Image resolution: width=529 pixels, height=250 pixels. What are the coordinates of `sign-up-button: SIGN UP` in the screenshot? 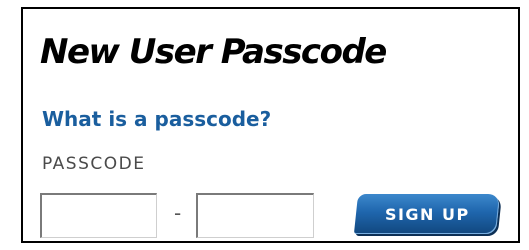 It's located at (427, 214).